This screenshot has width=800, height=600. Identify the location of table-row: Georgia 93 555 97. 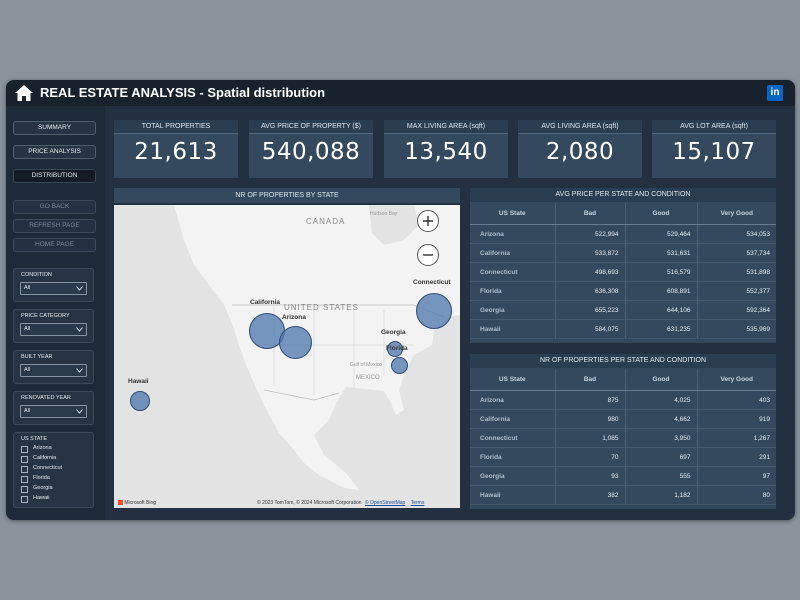
(623, 476).